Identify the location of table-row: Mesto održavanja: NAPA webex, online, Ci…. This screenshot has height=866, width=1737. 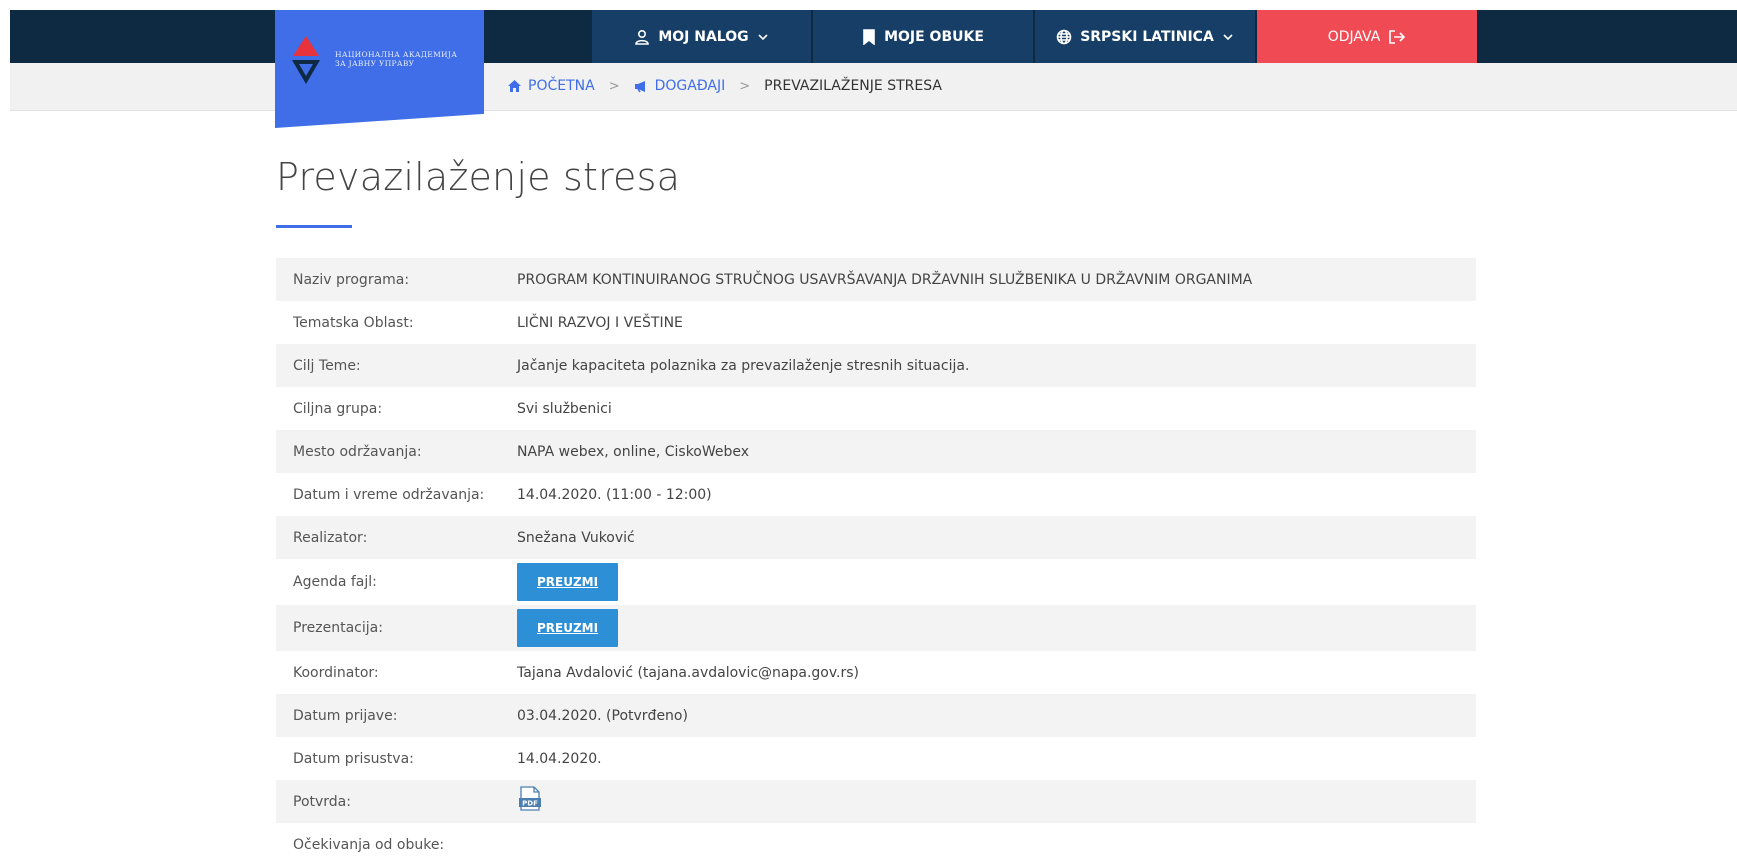
(876, 451).